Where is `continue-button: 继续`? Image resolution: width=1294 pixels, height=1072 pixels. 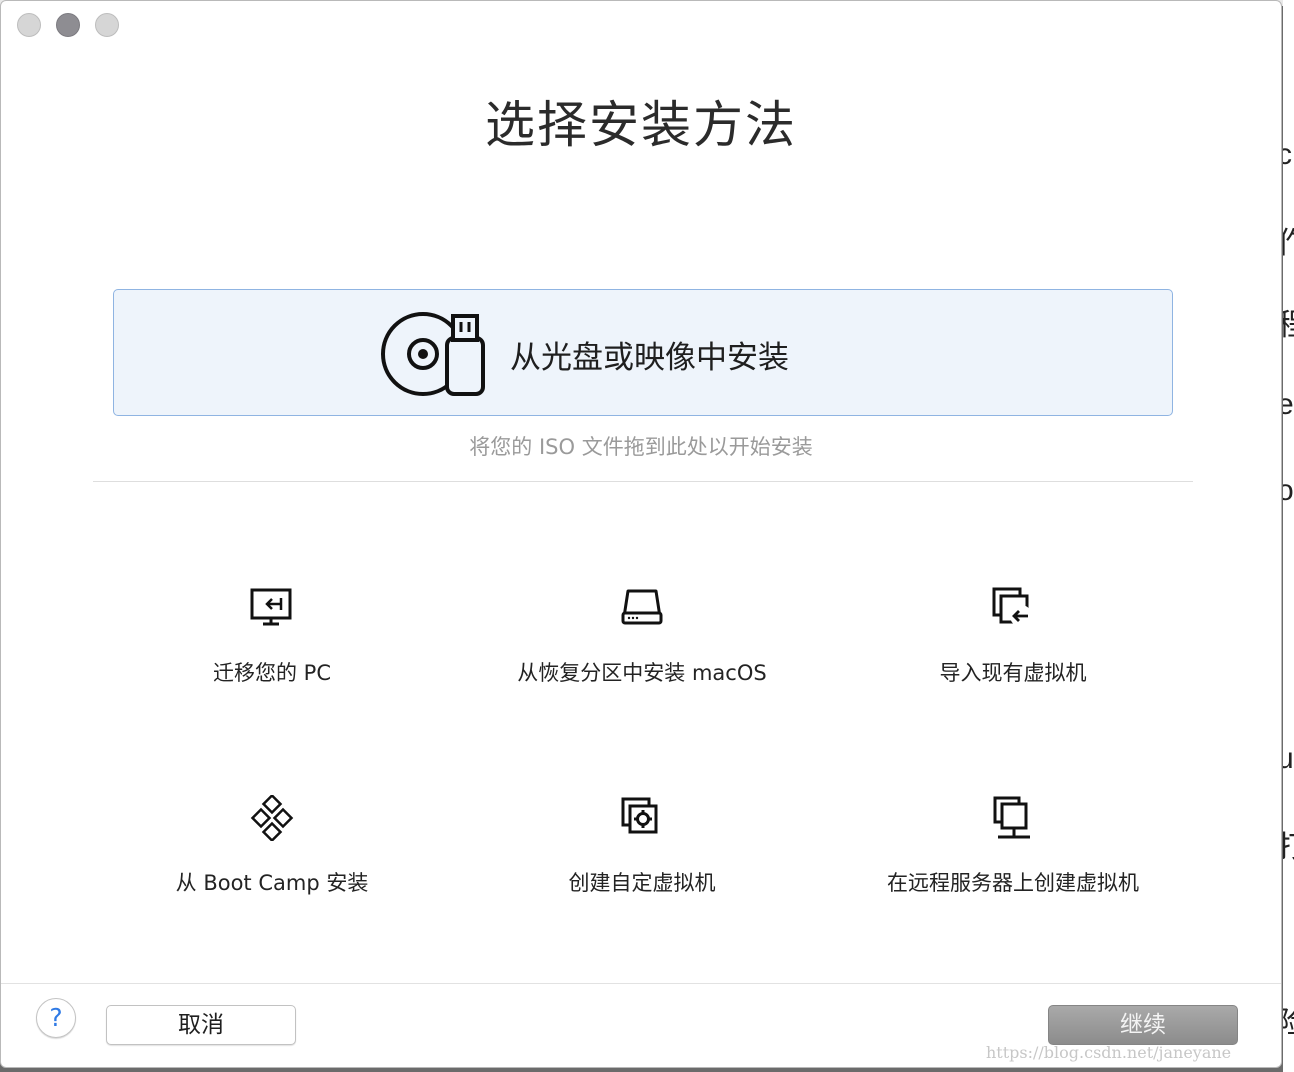 continue-button: 继续 is located at coordinates (1143, 1025).